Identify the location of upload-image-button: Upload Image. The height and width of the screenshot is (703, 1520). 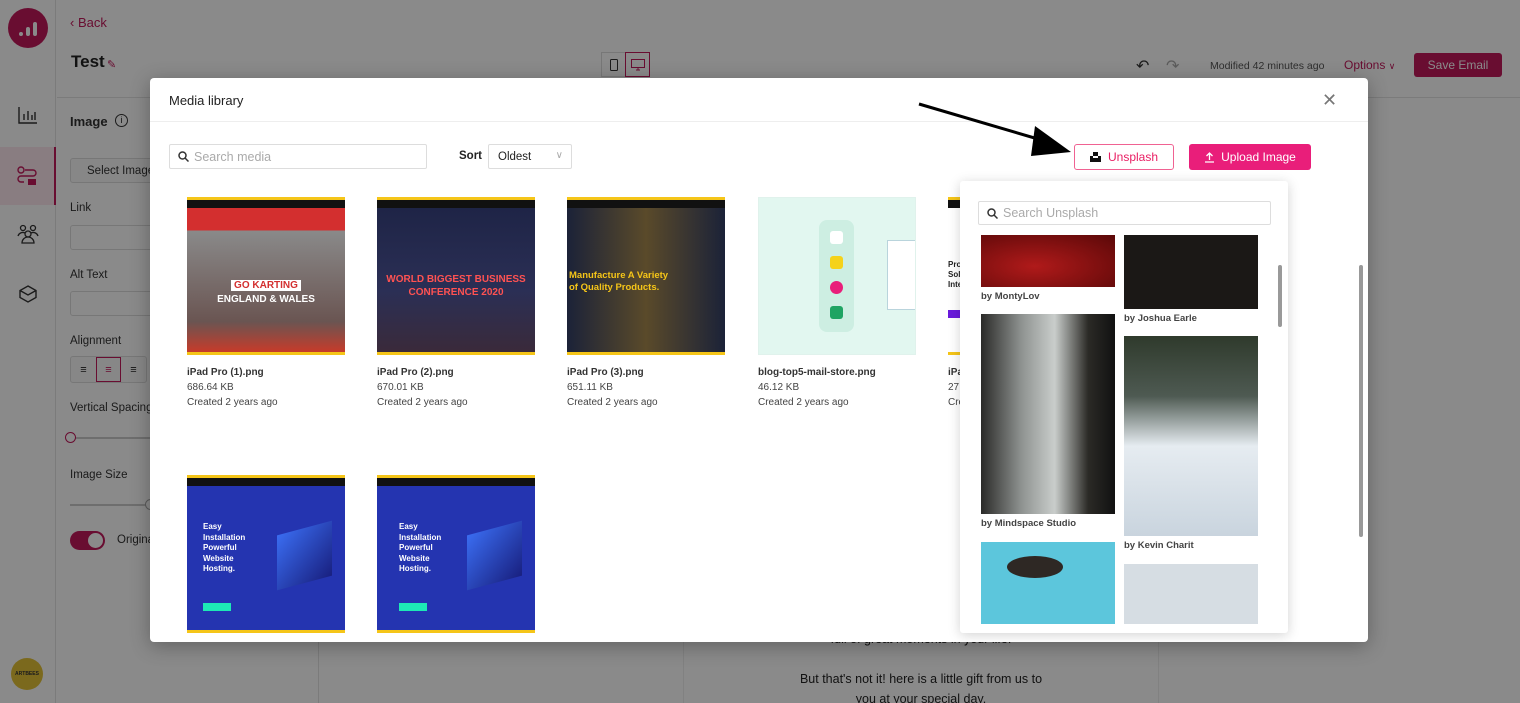
(1250, 157).